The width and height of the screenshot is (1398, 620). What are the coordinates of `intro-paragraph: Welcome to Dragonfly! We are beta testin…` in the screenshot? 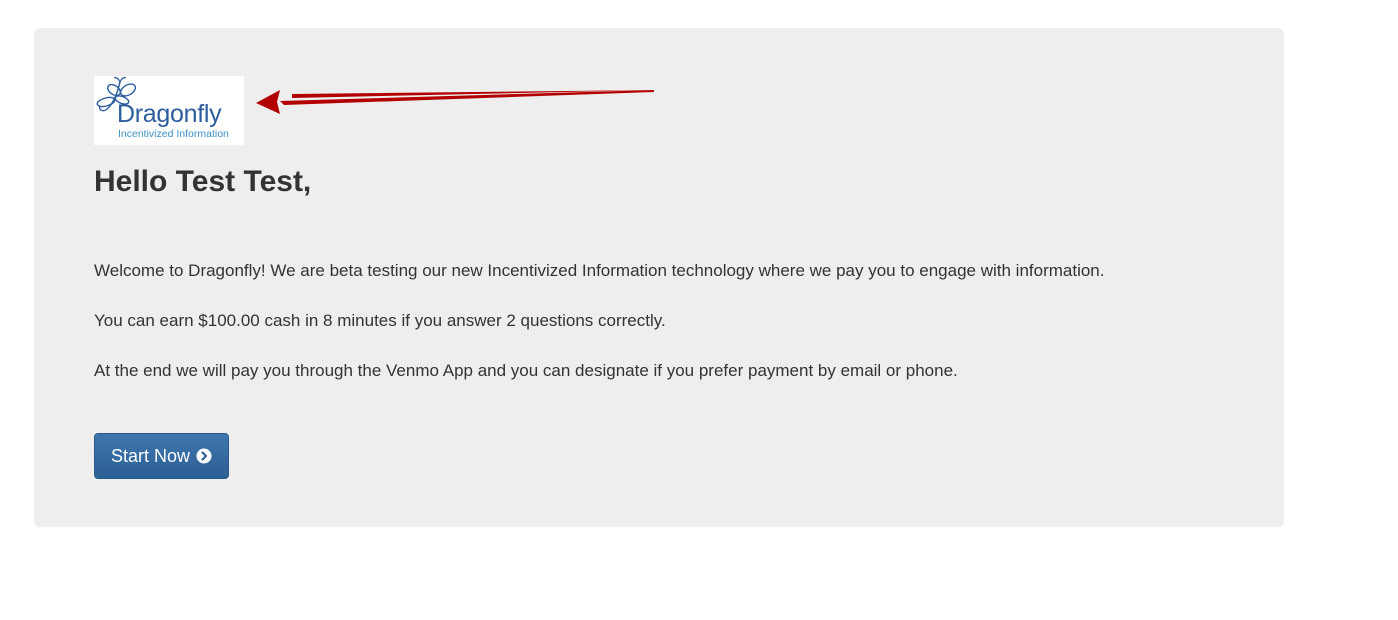 It's located at (599, 270).